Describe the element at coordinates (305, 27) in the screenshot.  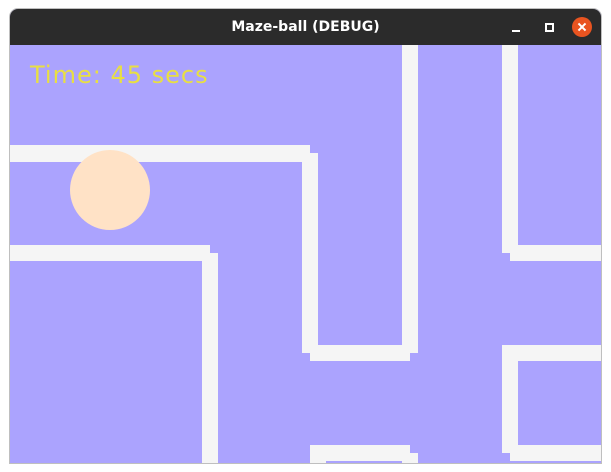
I see `titlebar: Maze-ball (DEBUG)` at that location.